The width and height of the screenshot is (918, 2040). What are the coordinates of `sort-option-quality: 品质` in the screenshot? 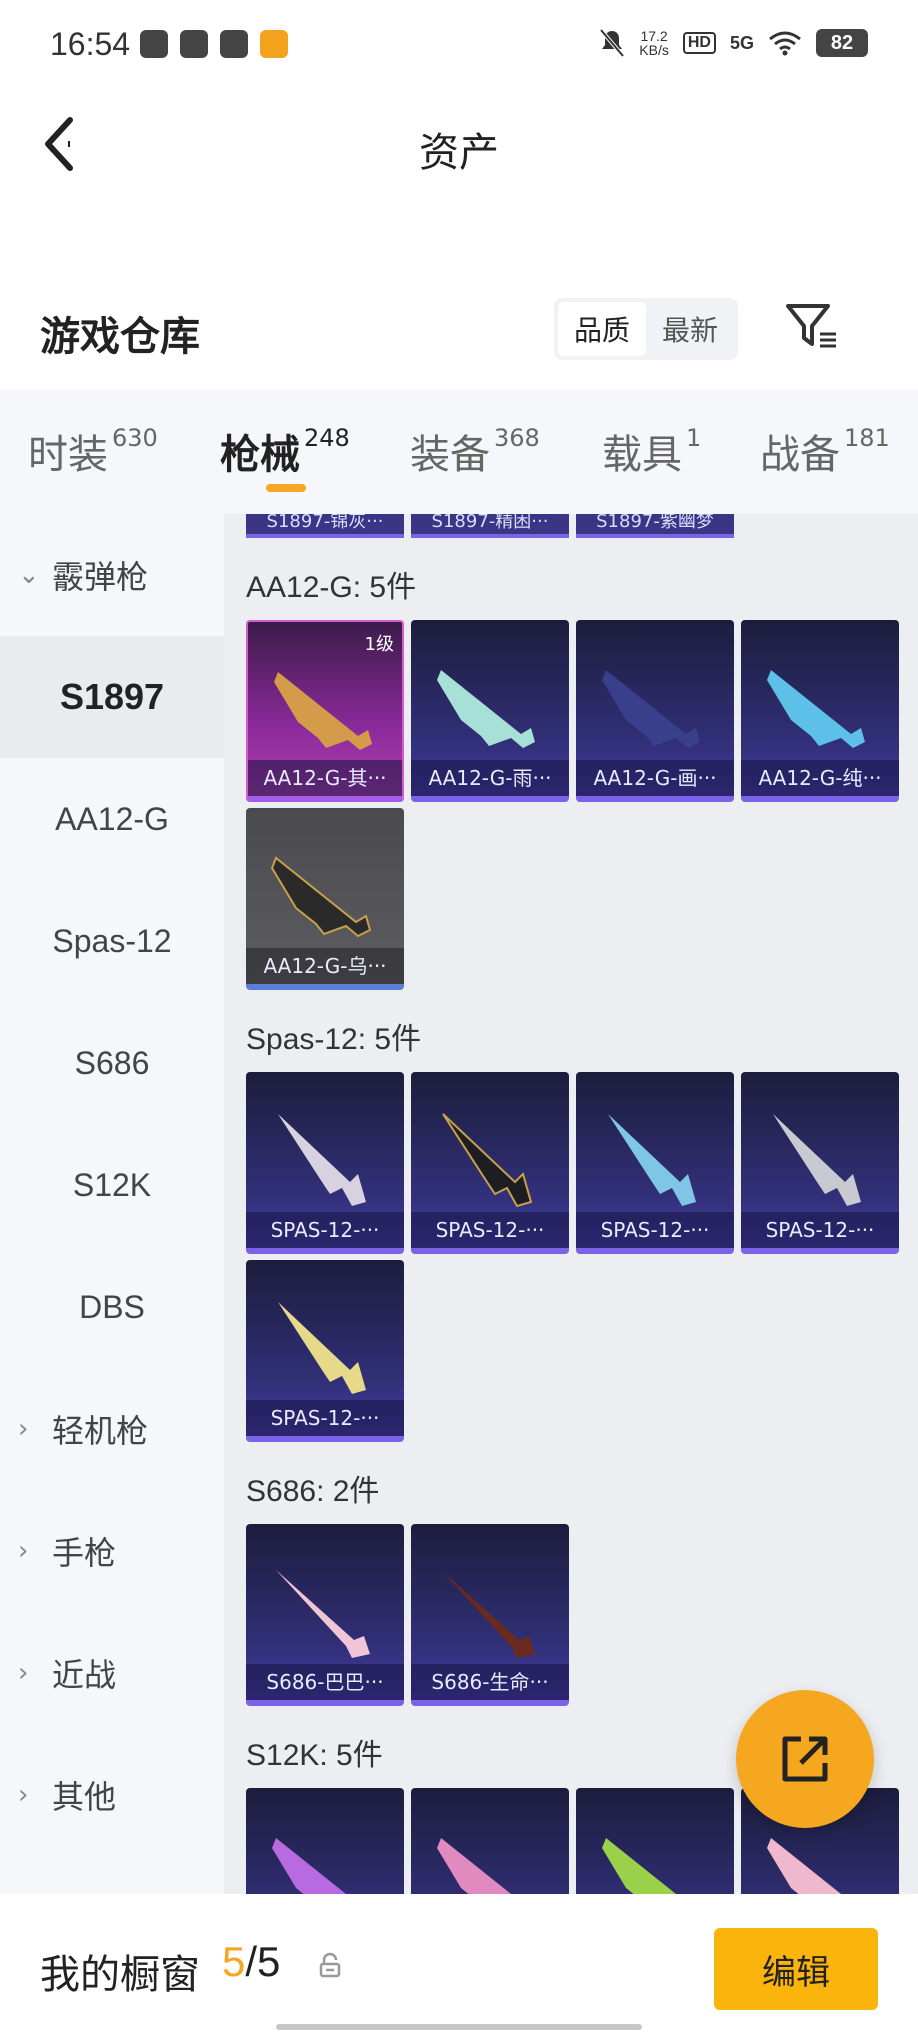 It's located at (602, 329).